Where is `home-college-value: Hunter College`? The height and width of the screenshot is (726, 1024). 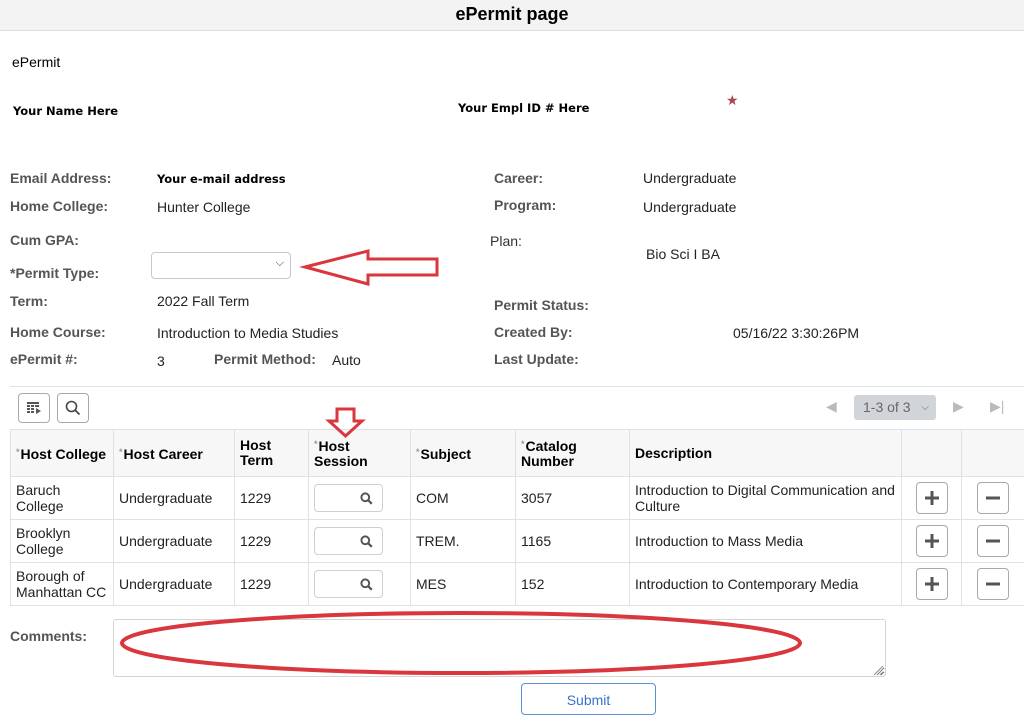 home-college-value: Hunter College is located at coordinates (204, 207).